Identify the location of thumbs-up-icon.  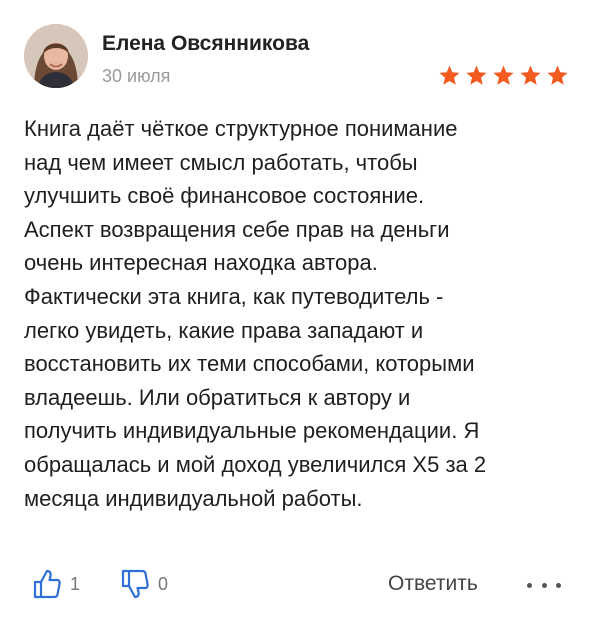
(47, 584).